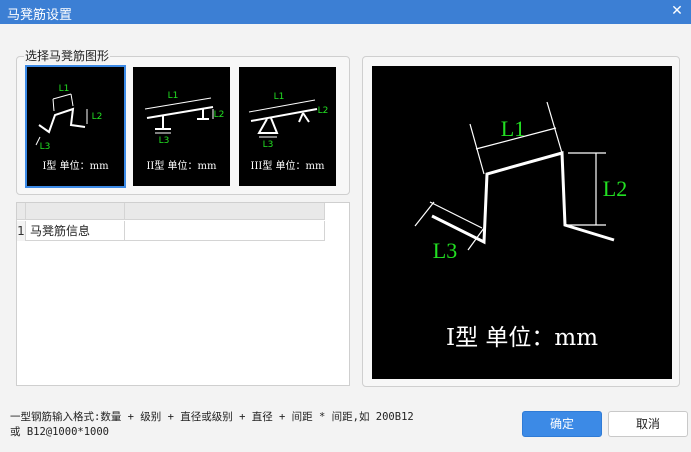 The height and width of the screenshot is (452, 691). I want to click on type-1-l3-label: L3, so click(45, 147).